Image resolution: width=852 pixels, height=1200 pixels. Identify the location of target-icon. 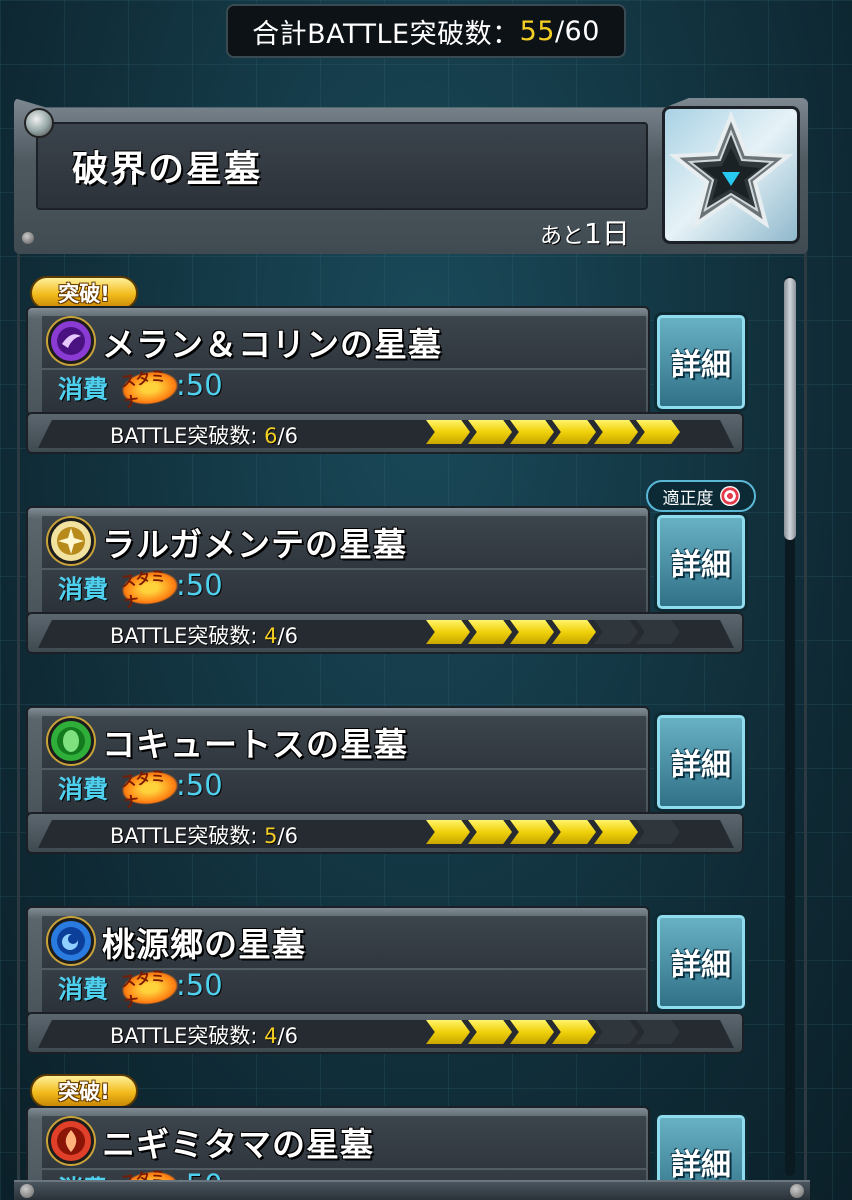
(729, 496).